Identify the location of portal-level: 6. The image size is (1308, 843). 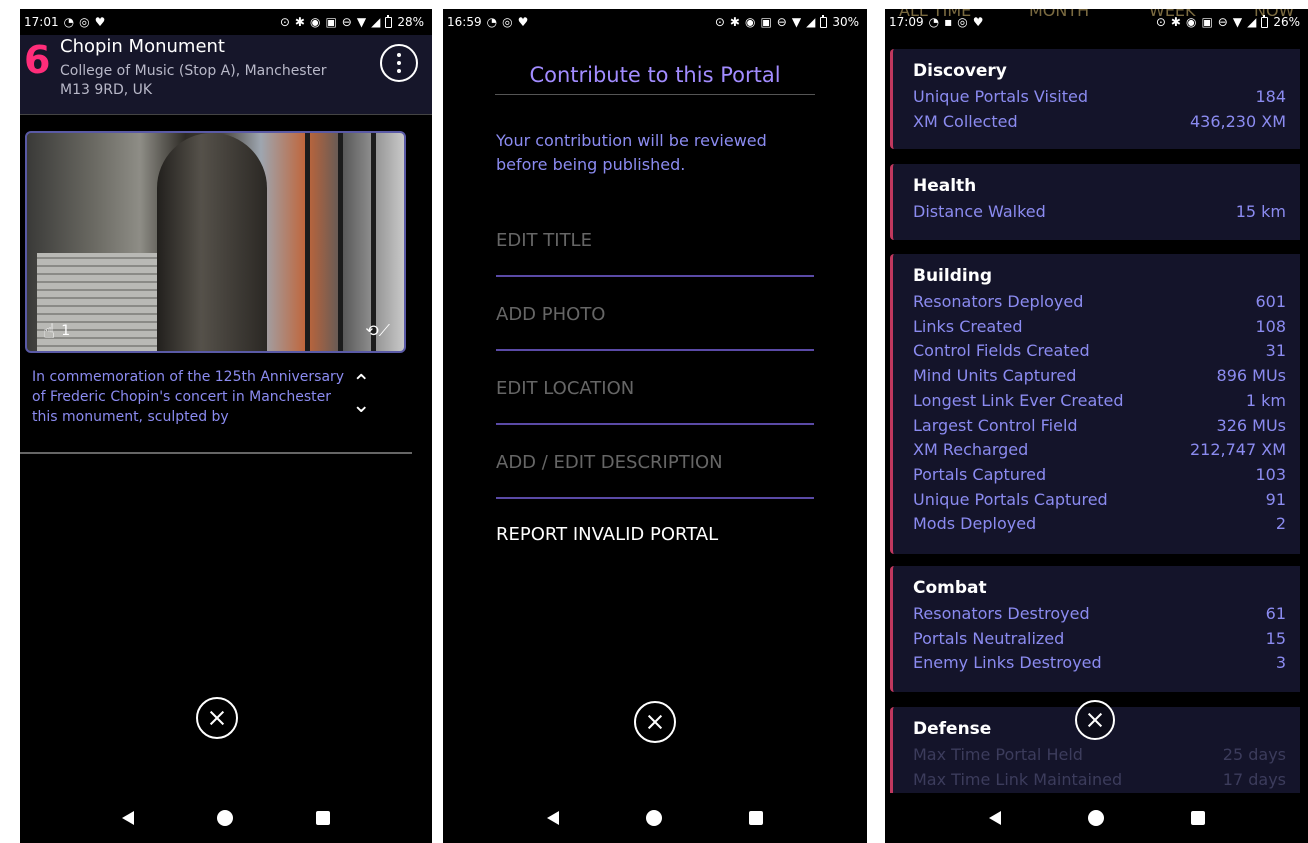
(37, 60).